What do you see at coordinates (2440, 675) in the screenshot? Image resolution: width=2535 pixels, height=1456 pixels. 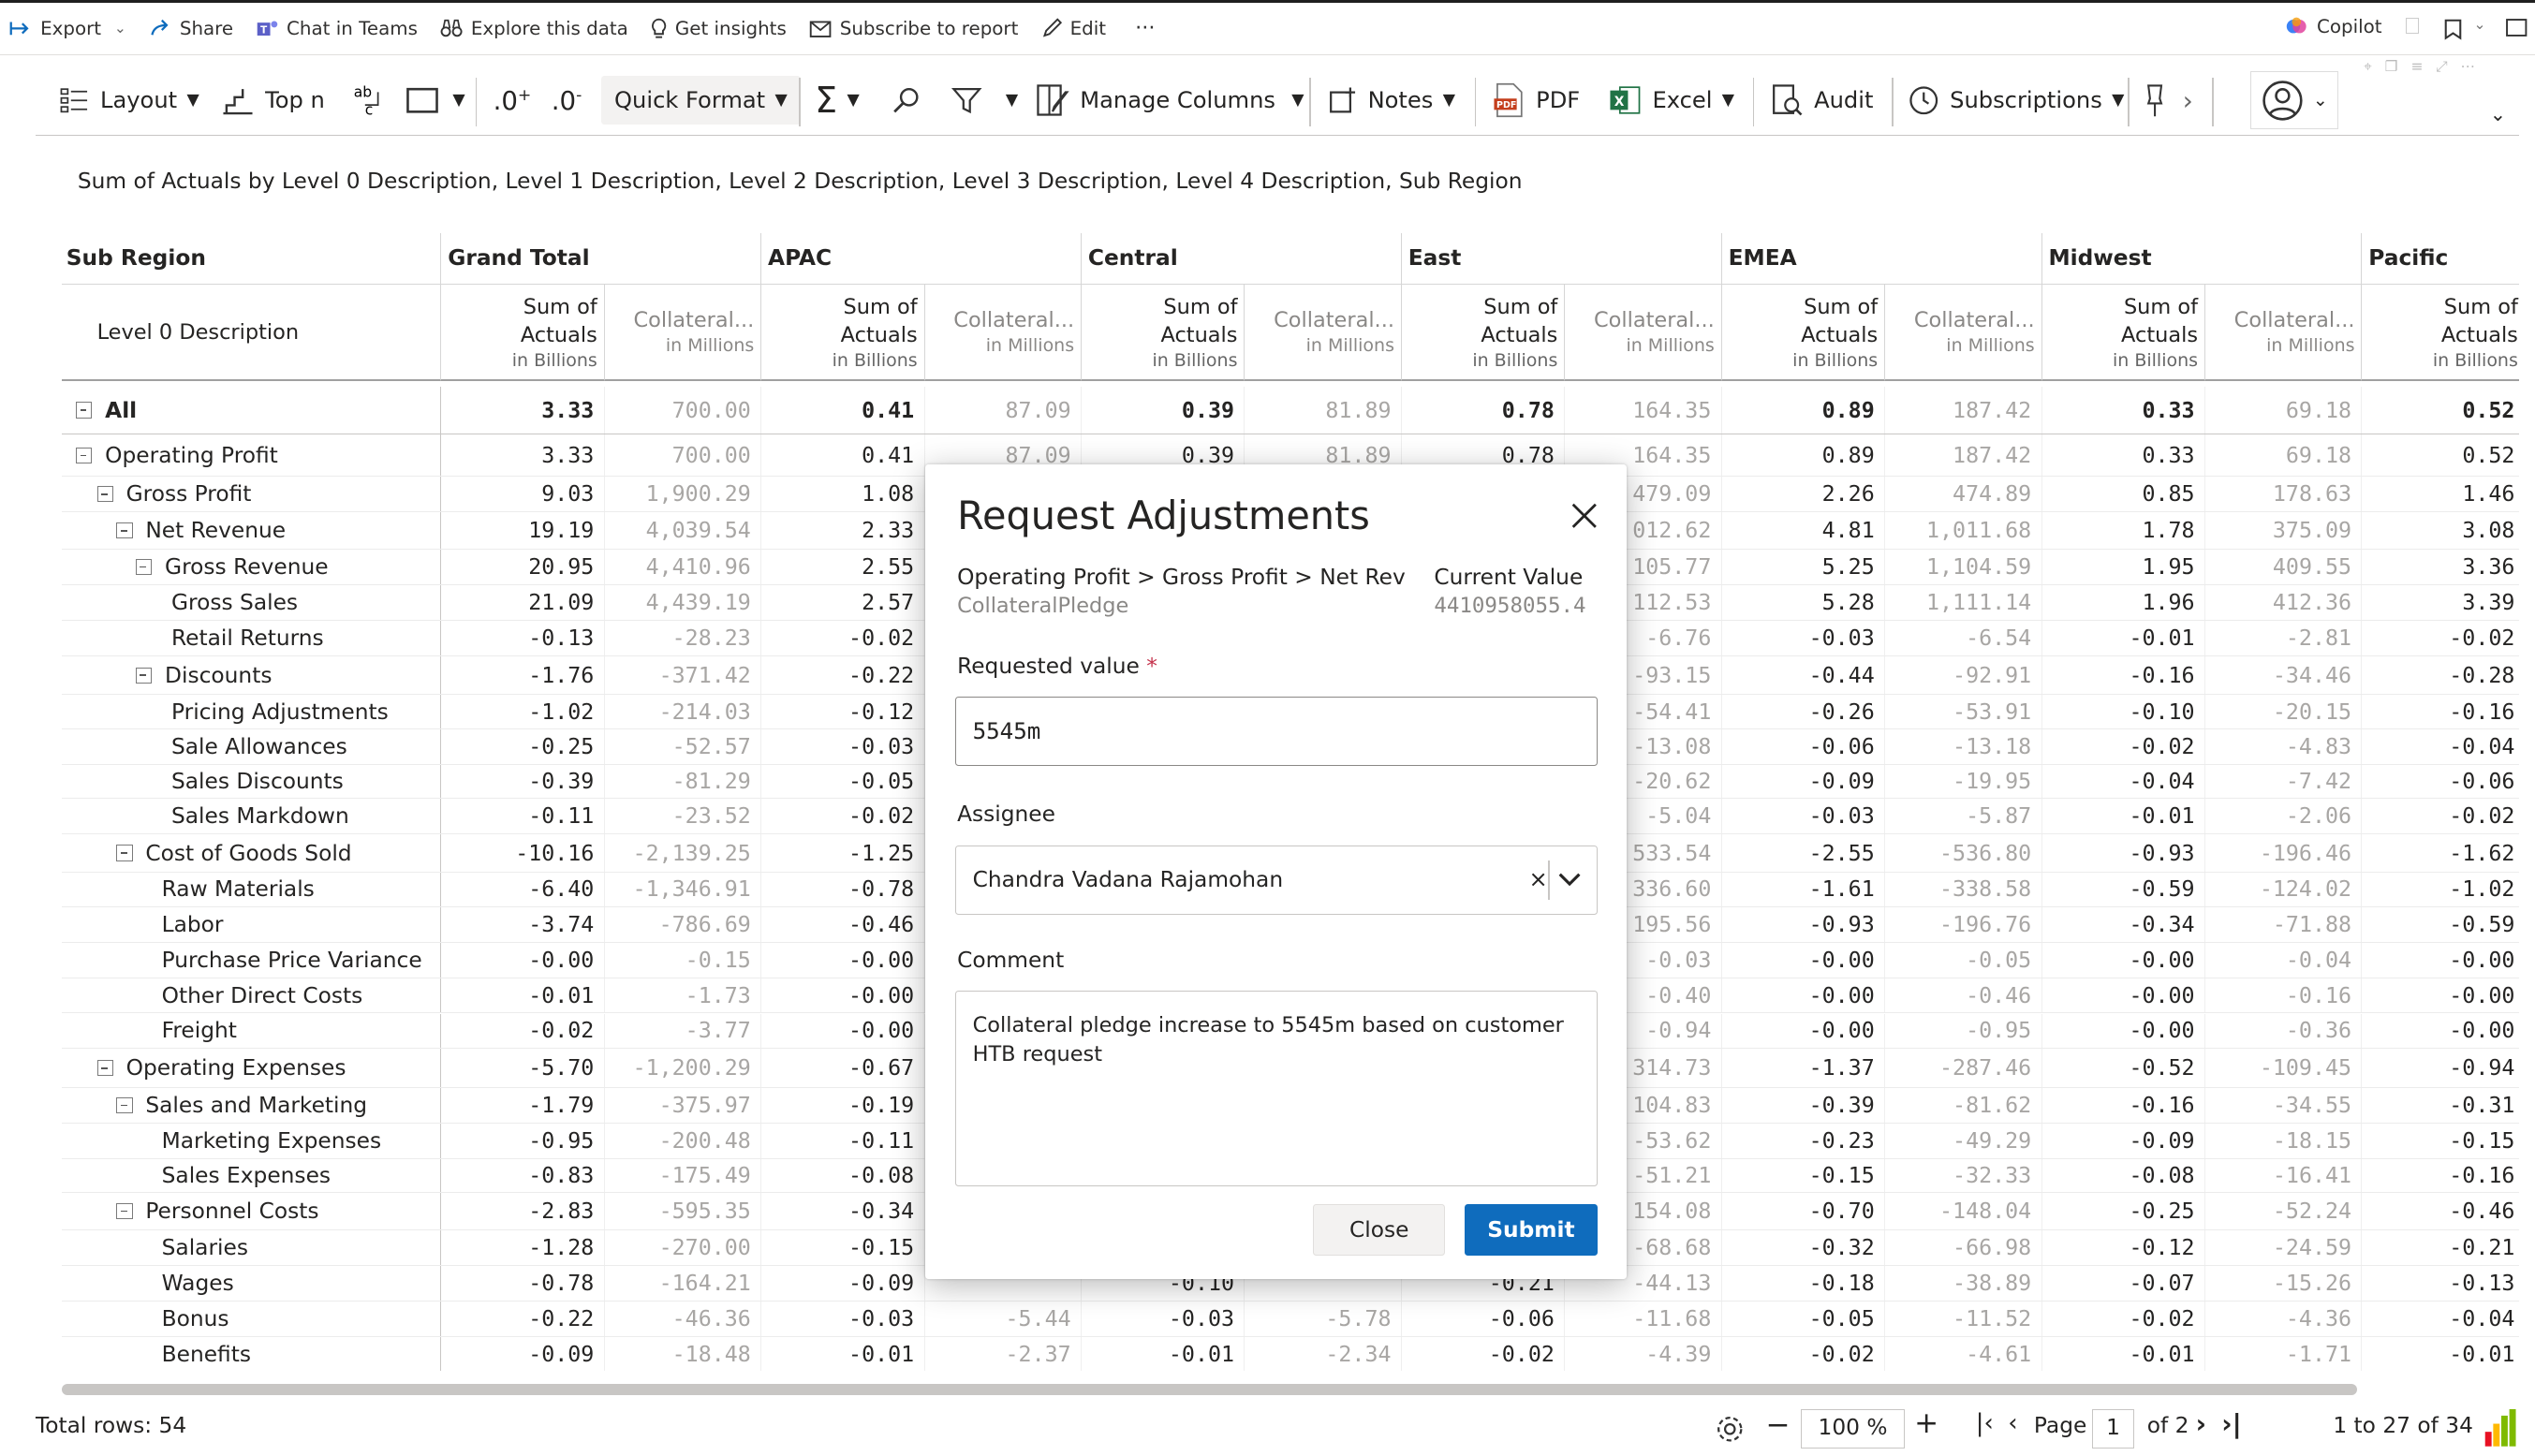 I see `actuals-cell: -0.28` at bounding box center [2440, 675].